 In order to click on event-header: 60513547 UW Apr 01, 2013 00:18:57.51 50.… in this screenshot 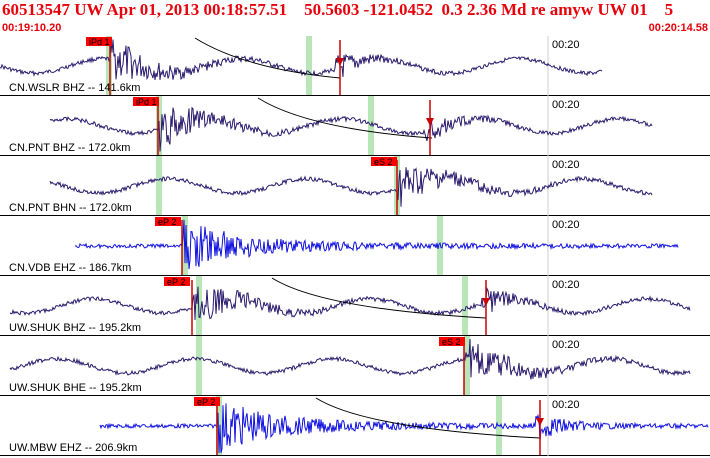, I will do `click(355, 18)`.